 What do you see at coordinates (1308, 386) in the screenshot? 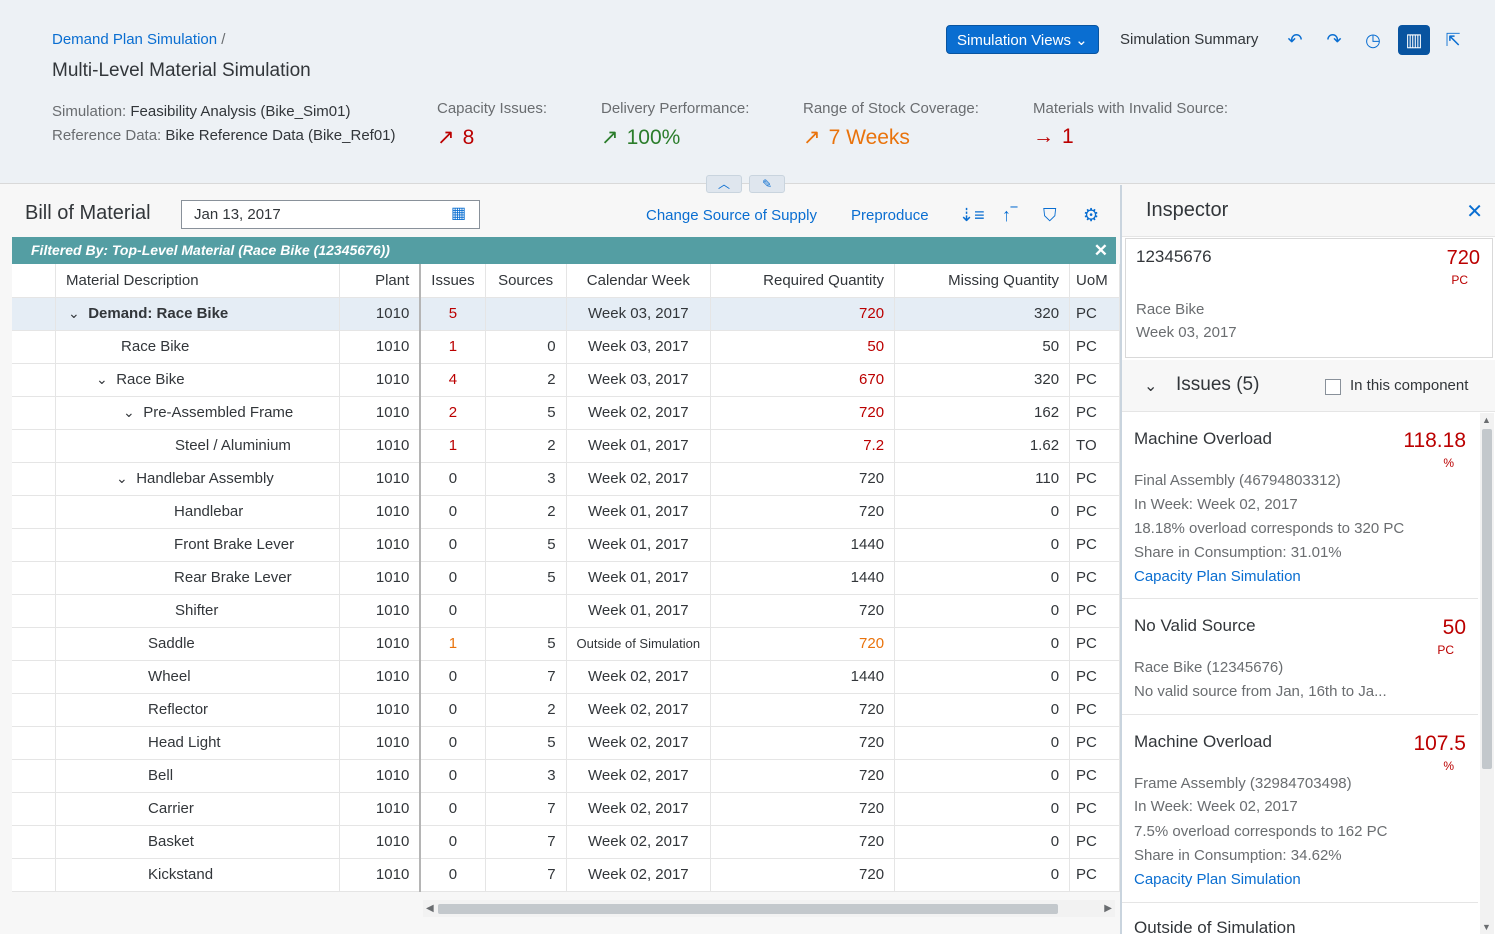
I see `issues-section-header: ⌄ Issues (5) In this component` at bounding box center [1308, 386].